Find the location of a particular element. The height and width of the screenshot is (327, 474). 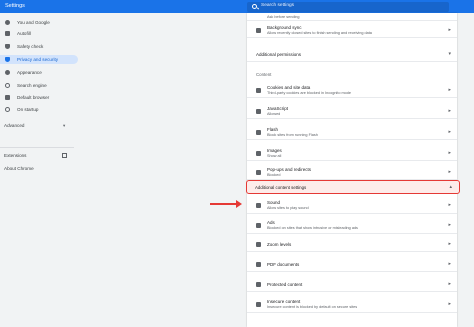

row-pdf-documents: PDF documents ▸ is located at coordinates (352, 264).